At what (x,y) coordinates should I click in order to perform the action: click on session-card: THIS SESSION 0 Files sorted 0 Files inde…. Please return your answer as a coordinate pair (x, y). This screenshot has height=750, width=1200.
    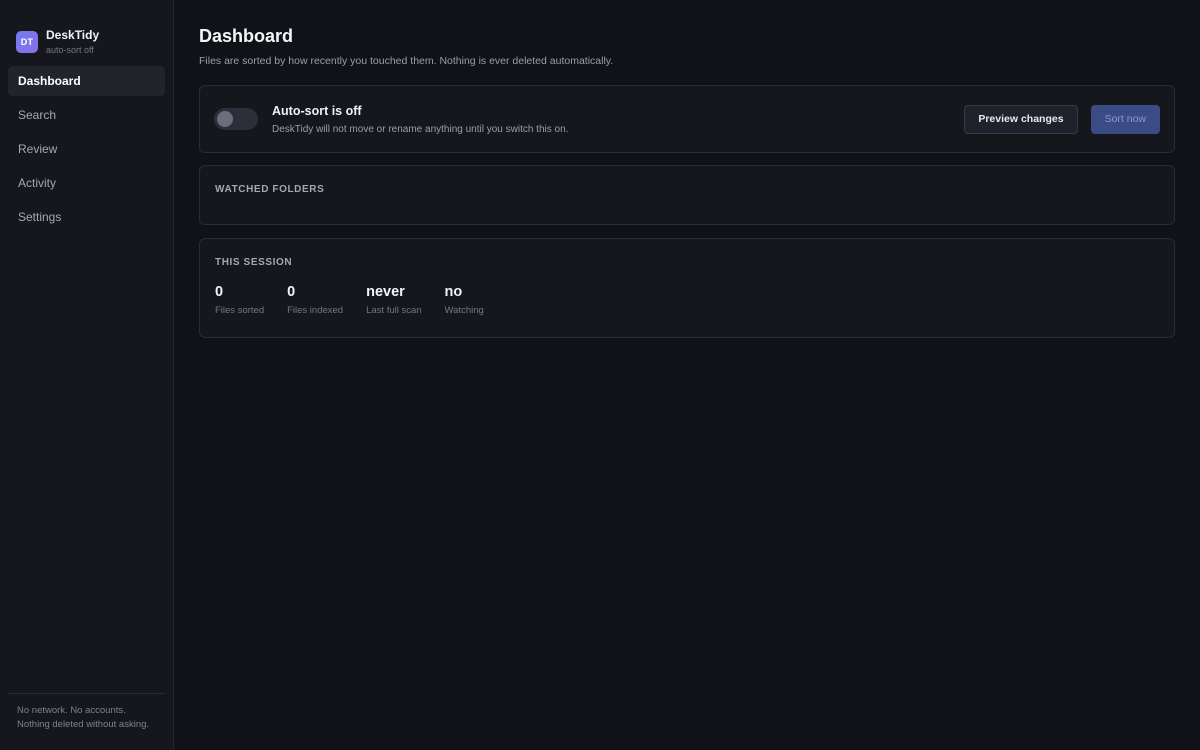
    Looking at the image, I should click on (687, 288).